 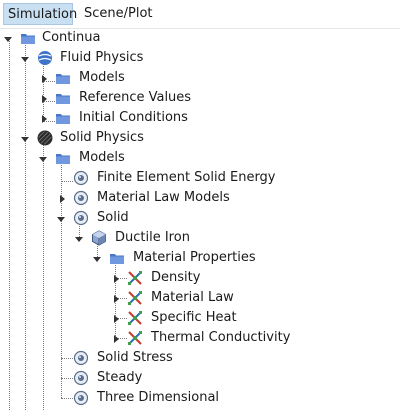 I want to click on solid-physics-icon, so click(x=45, y=138).